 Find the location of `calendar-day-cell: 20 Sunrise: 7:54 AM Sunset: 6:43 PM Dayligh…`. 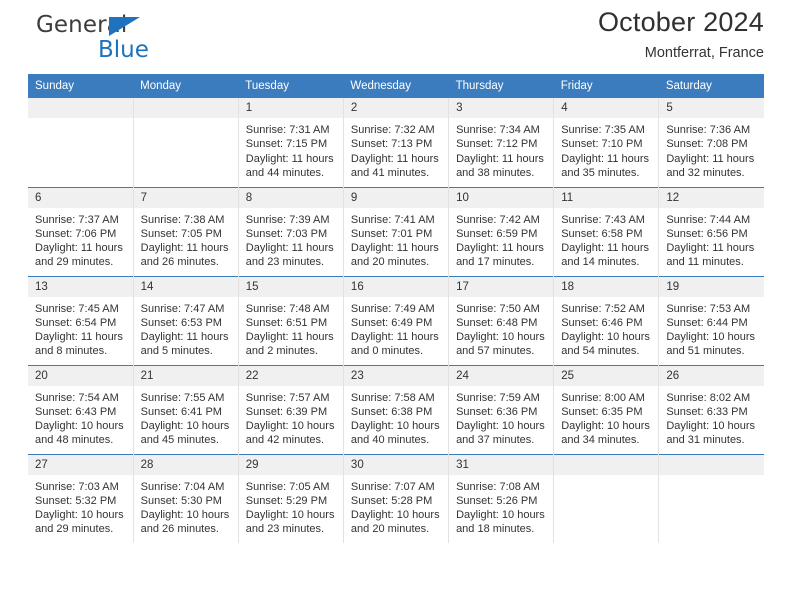

calendar-day-cell: 20 Sunrise: 7:54 AM Sunset: 6:43 PM Dayligh… is located at coordinates (81, 409).